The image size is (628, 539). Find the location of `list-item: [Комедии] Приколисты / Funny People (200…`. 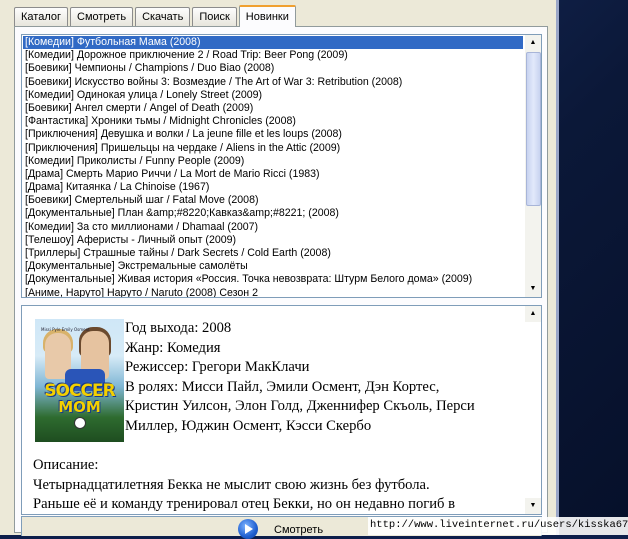

list-item: [Комедии] Приколисты / Funny People (200… is located at coordinates (273, 161).